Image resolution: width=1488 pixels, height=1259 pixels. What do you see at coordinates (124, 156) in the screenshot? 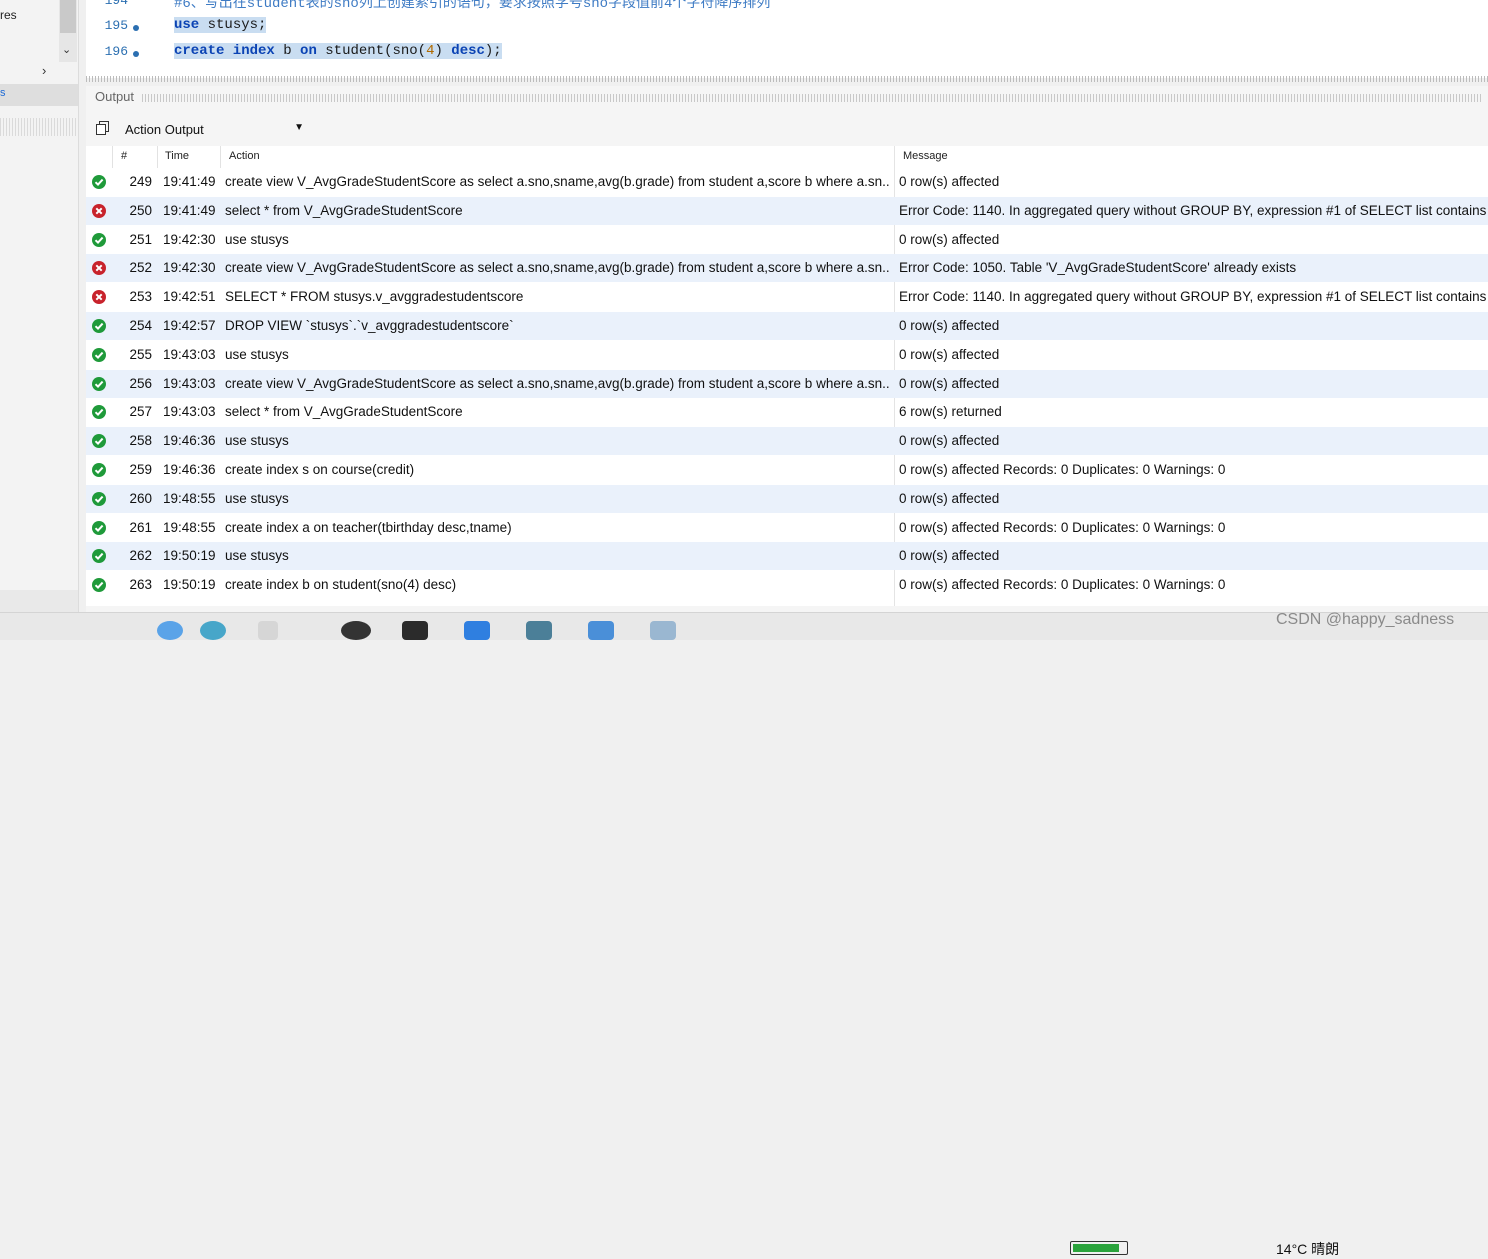
I see `column-header-num: #` at bounding box center [124, 156].